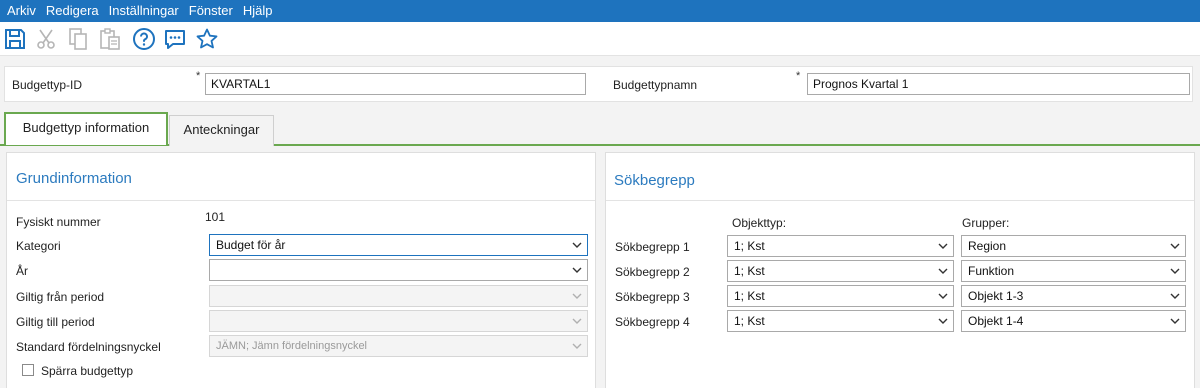 This screenshot has width=1200, height=388. Describe the element at coordinates (1073, 296) in the screenshot. I see `search-term-3-group-select: Objekt 1-3` at that location.